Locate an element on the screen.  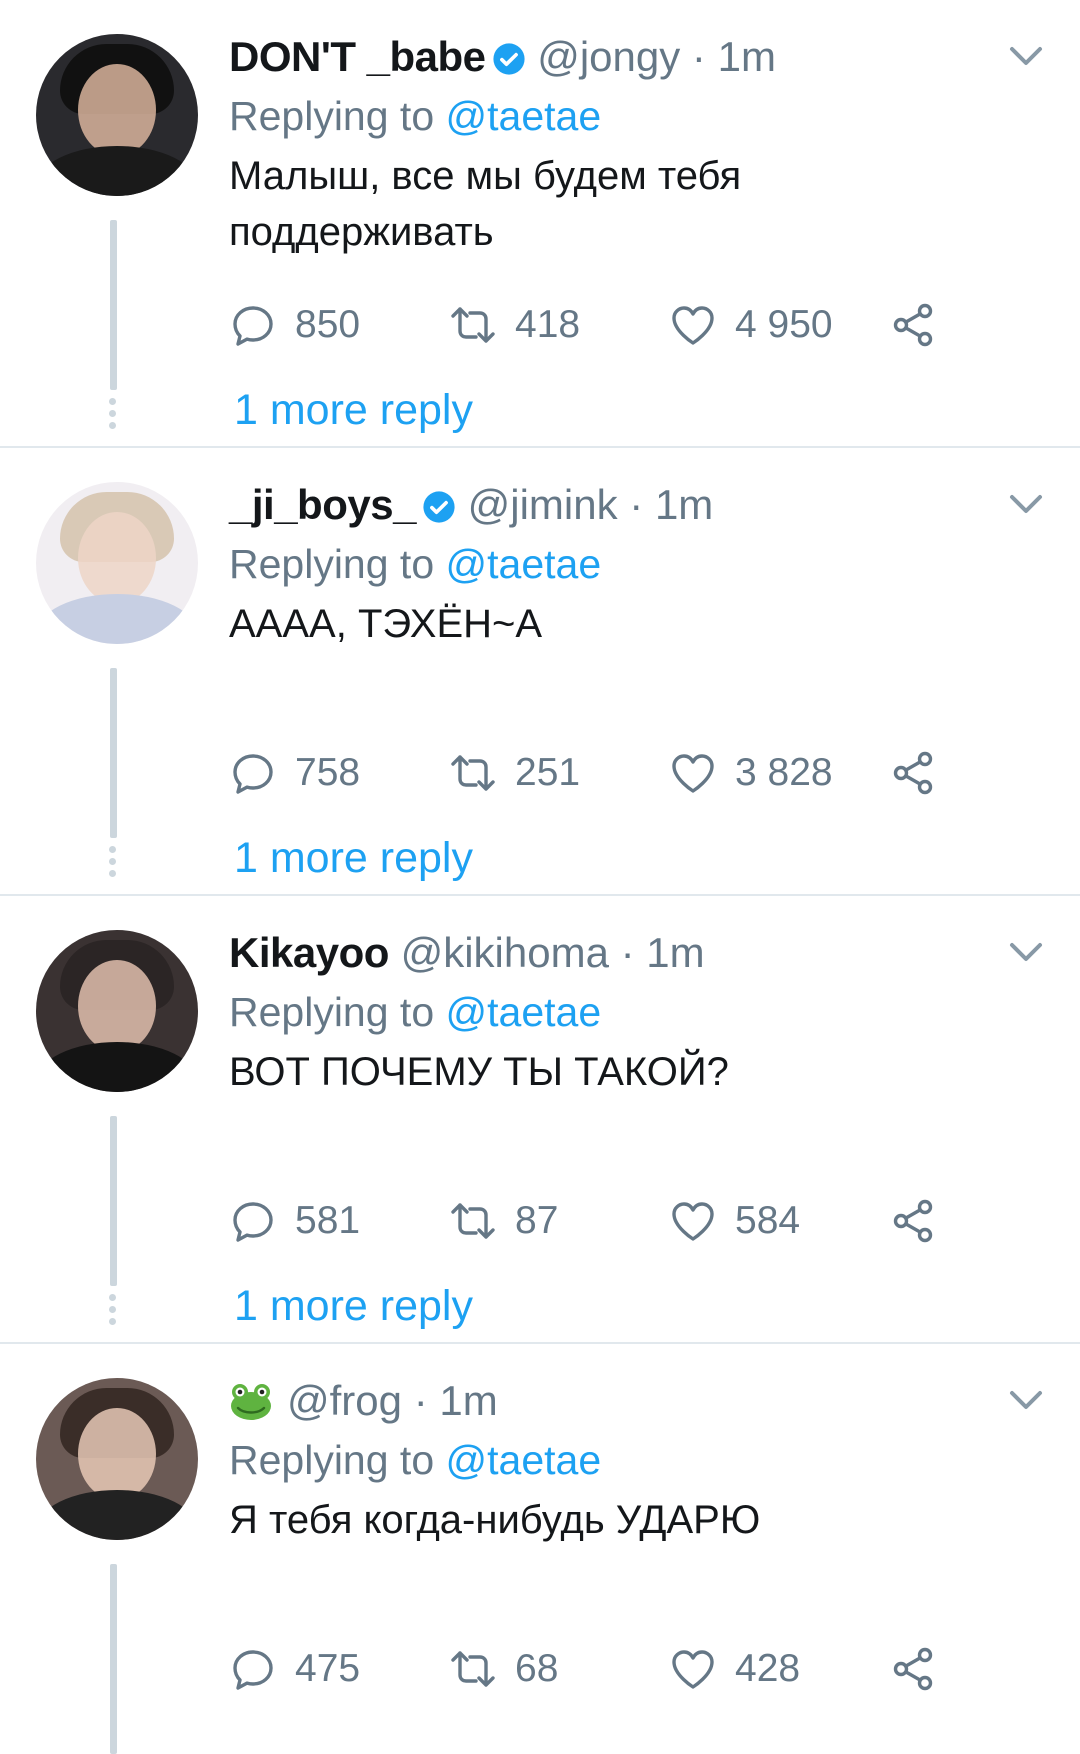
tweet-header: _ji_boys_ @jimink · 1m is located at coordinates (634, 505).